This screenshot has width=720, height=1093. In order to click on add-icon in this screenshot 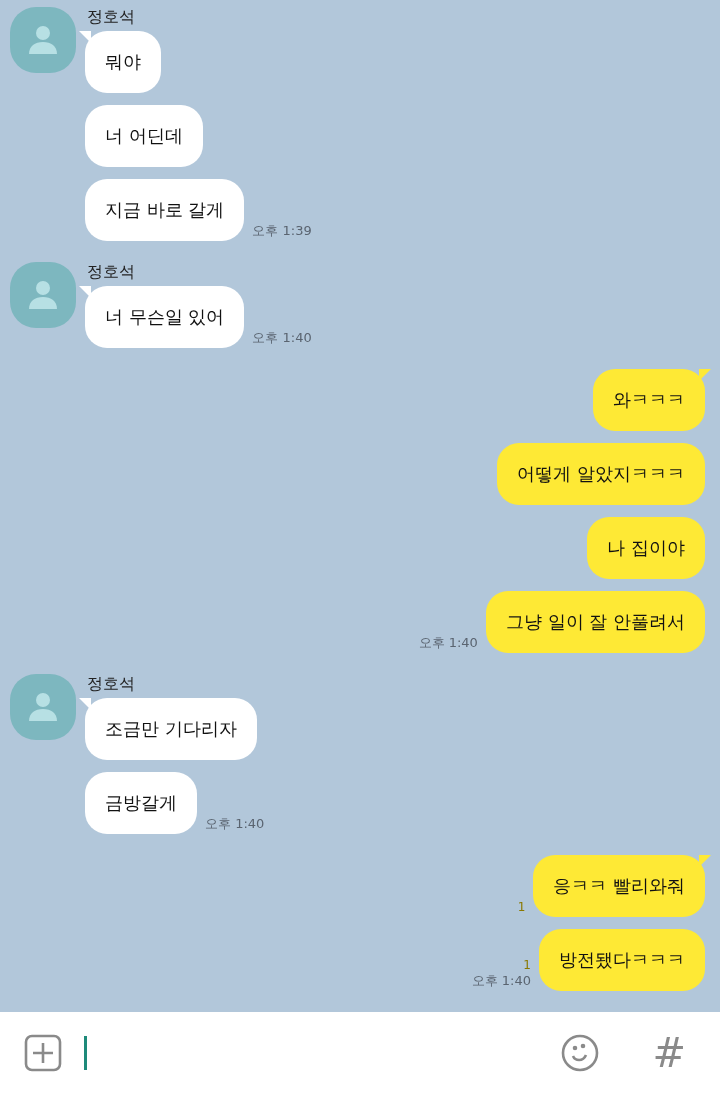, I will do `click(43, 1052)`.